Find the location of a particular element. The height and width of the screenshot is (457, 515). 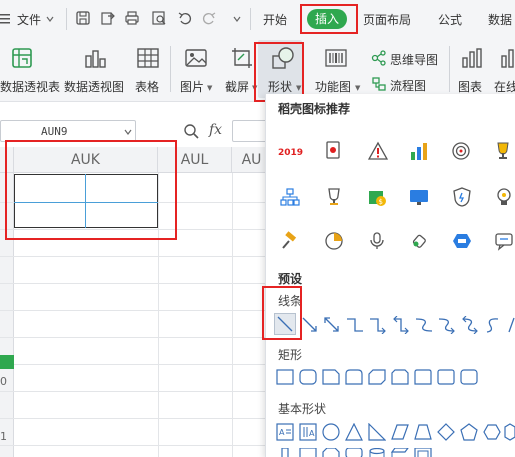

zoom-icon is located at coordinates (191, 132).